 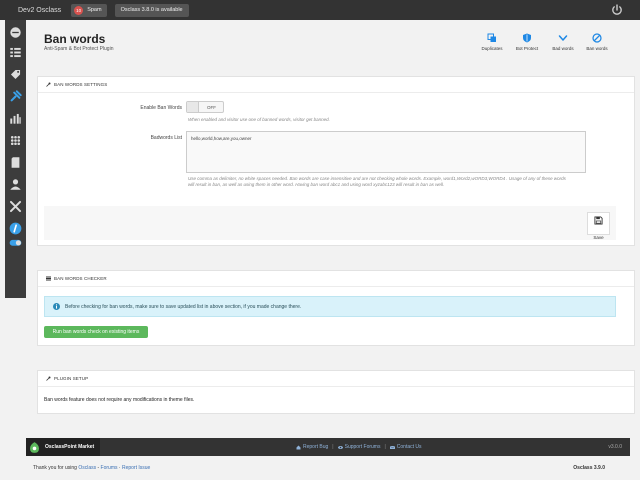 I want to click on tool-ban-words-label: Ban words, so click(x=597, y=48).